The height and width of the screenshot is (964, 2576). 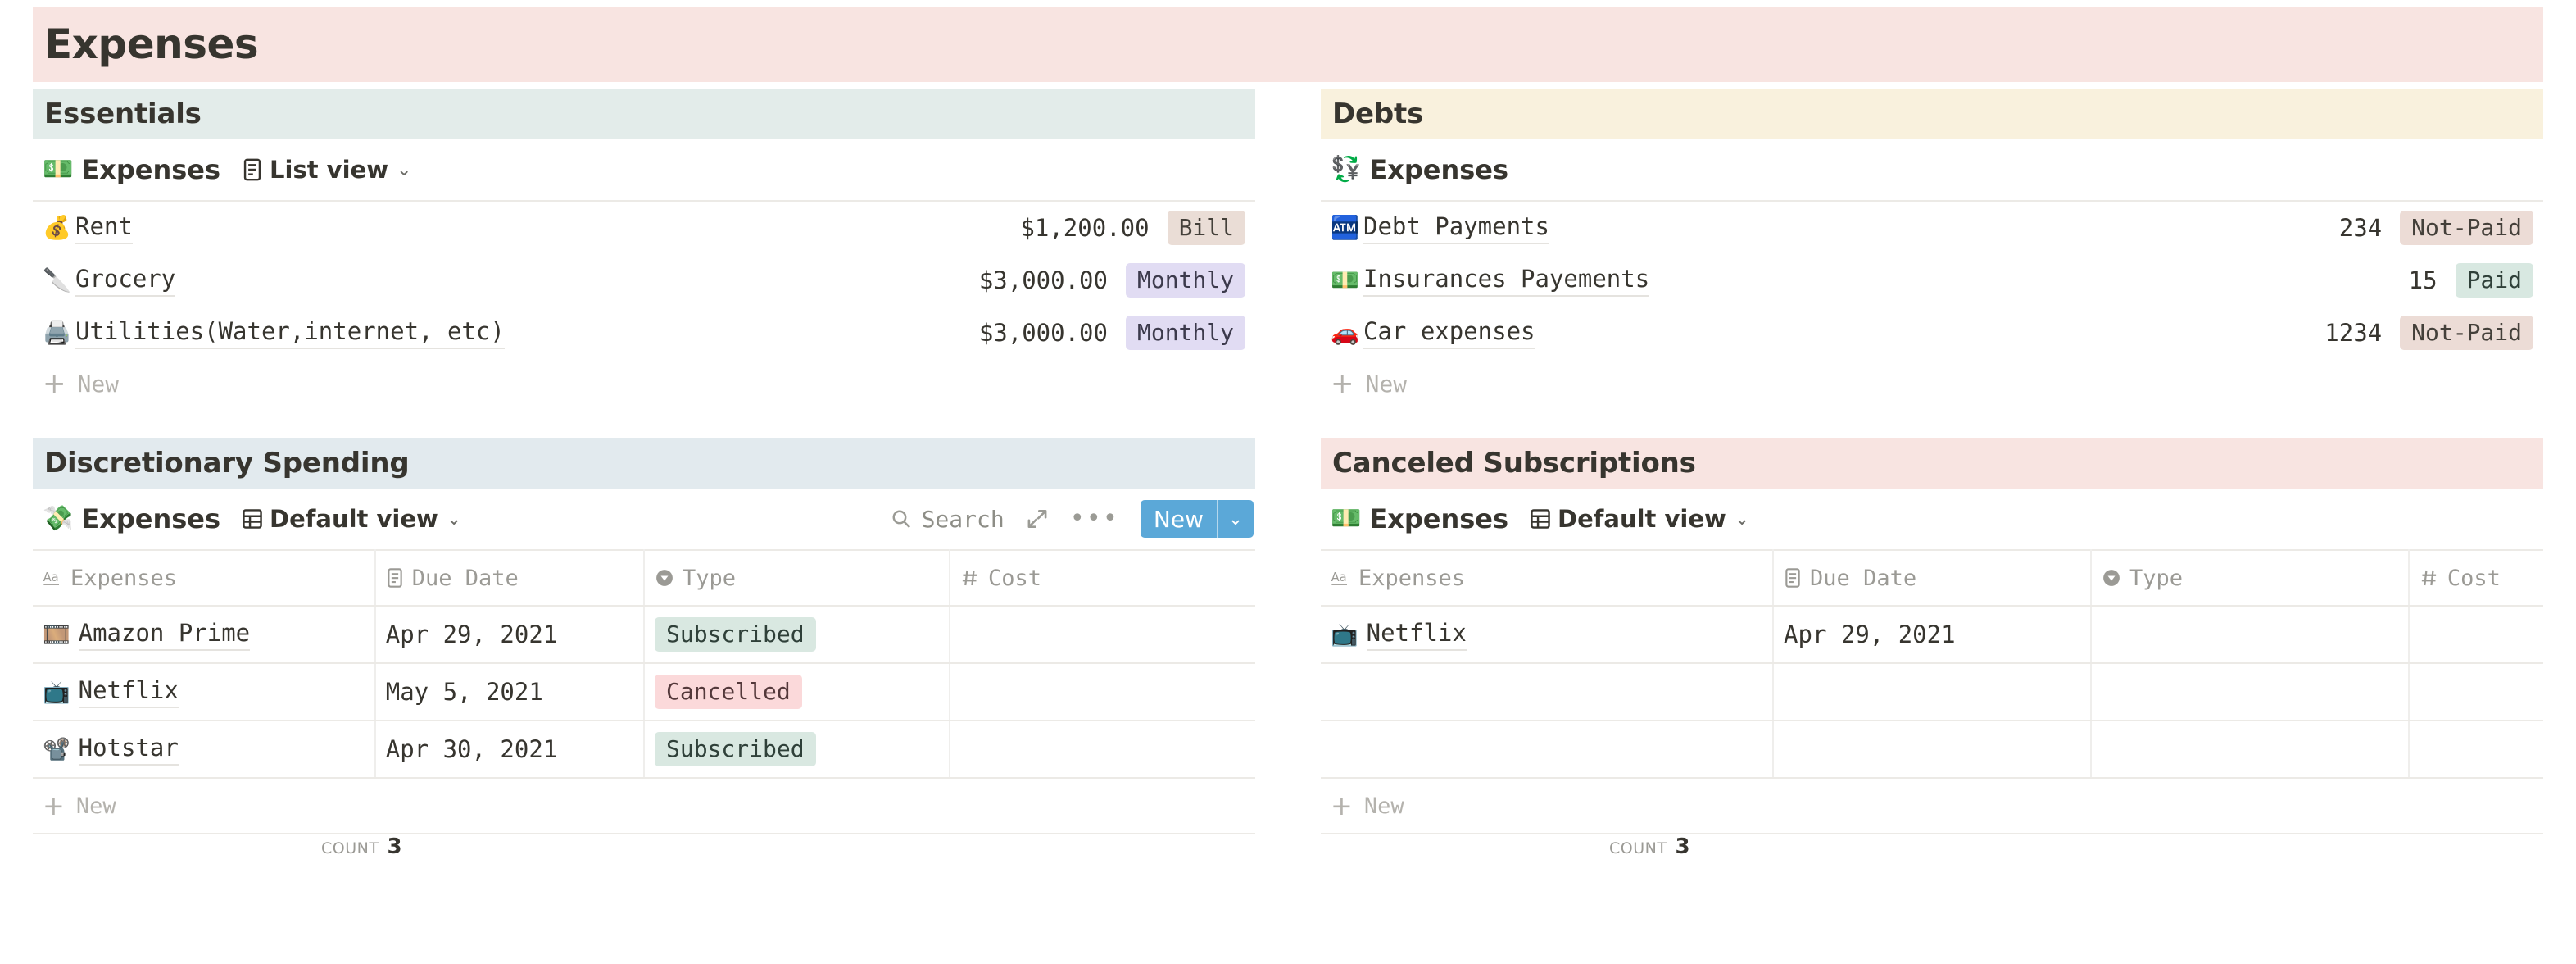 I want to click on table-row: 📽️ Hotstar Apr 30, 2021 Subscribed, so click(x=644, y=750).